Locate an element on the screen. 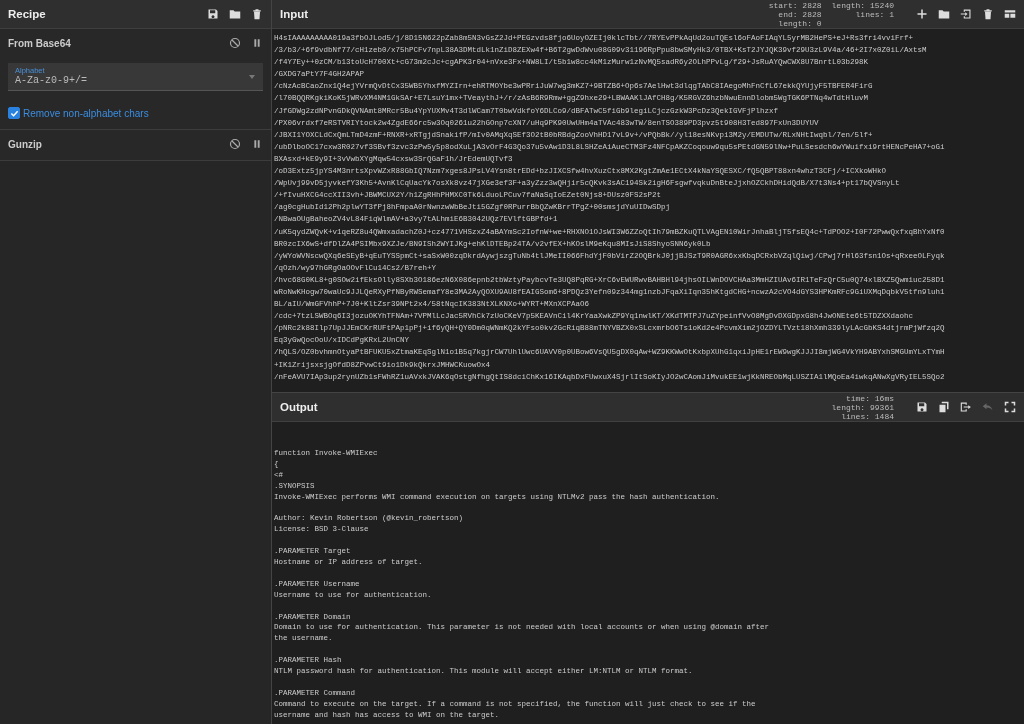  plus-icon is located at coordinates (922, 14).